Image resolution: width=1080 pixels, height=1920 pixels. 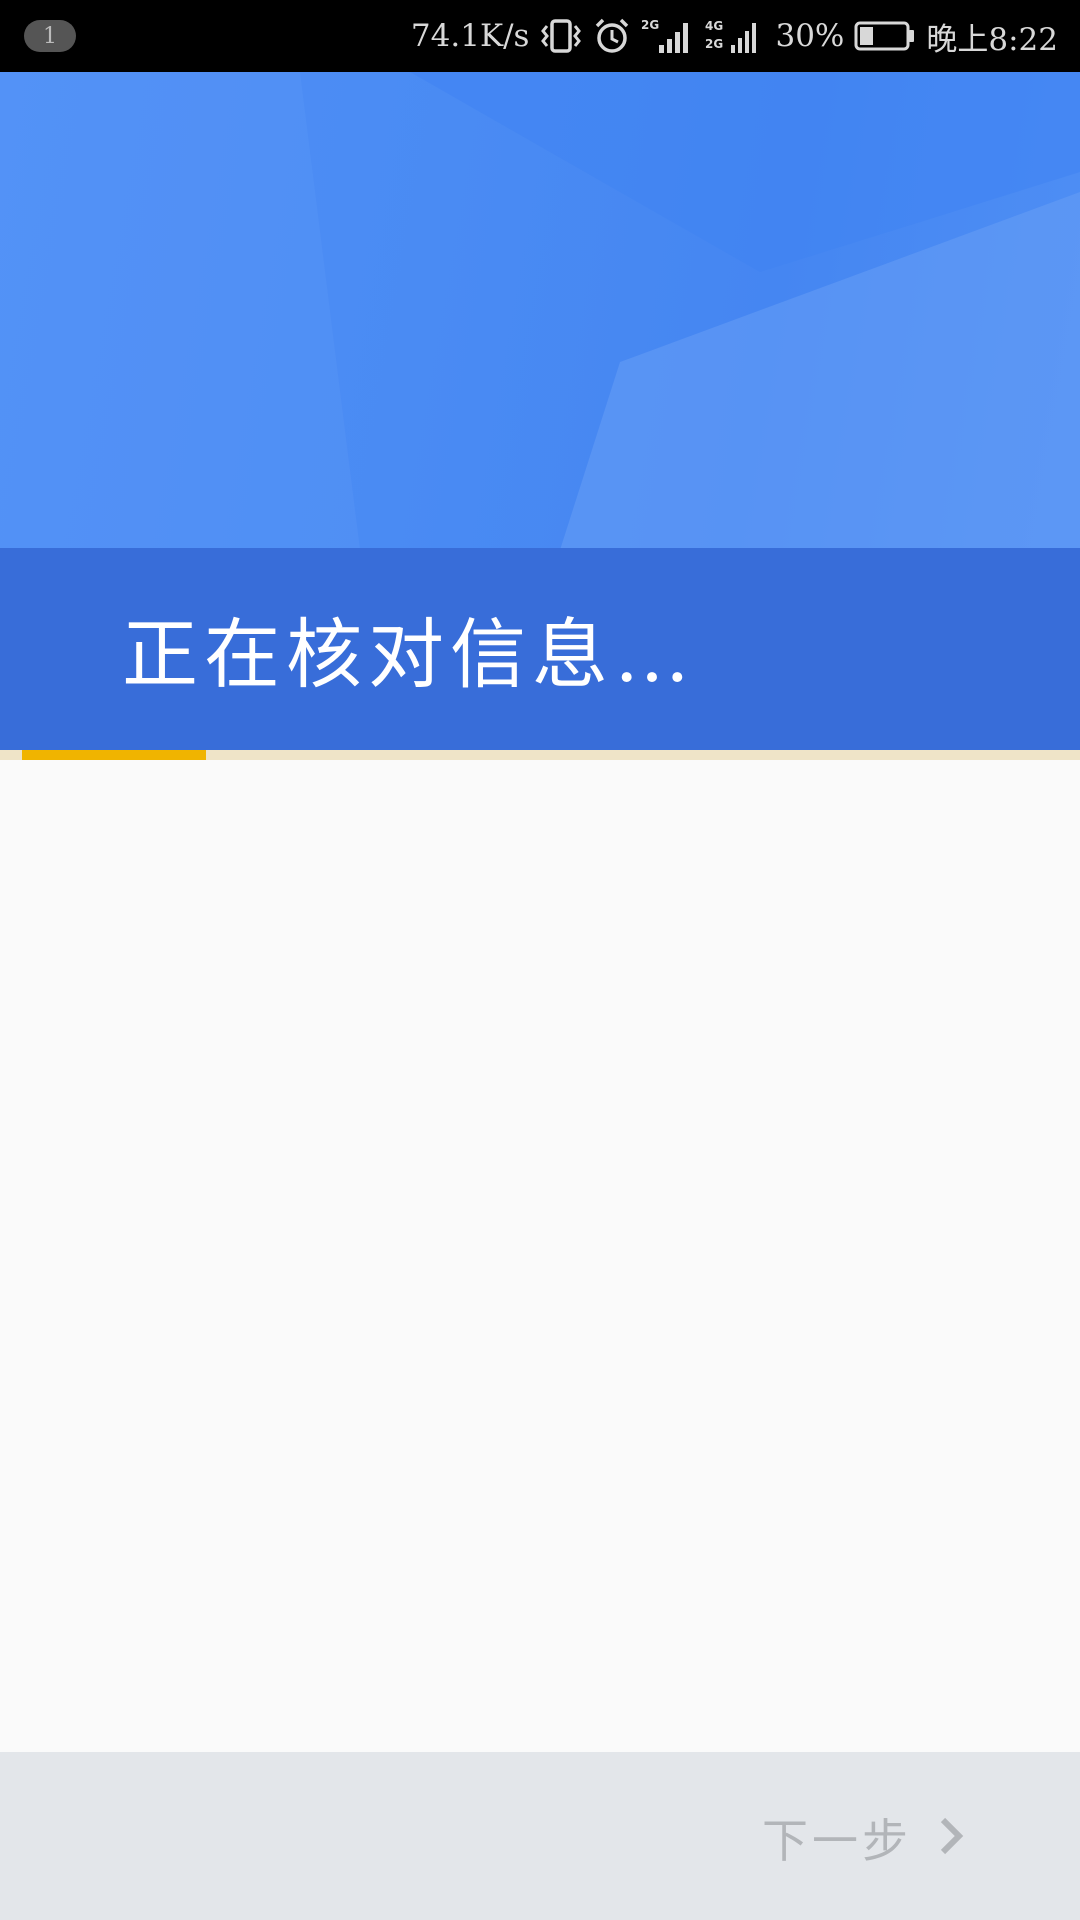 What do you see at coordinates (714, 44) in the screenshot?
I see `signal-2g-label-b: 2G` at bounding box center [714, 44].